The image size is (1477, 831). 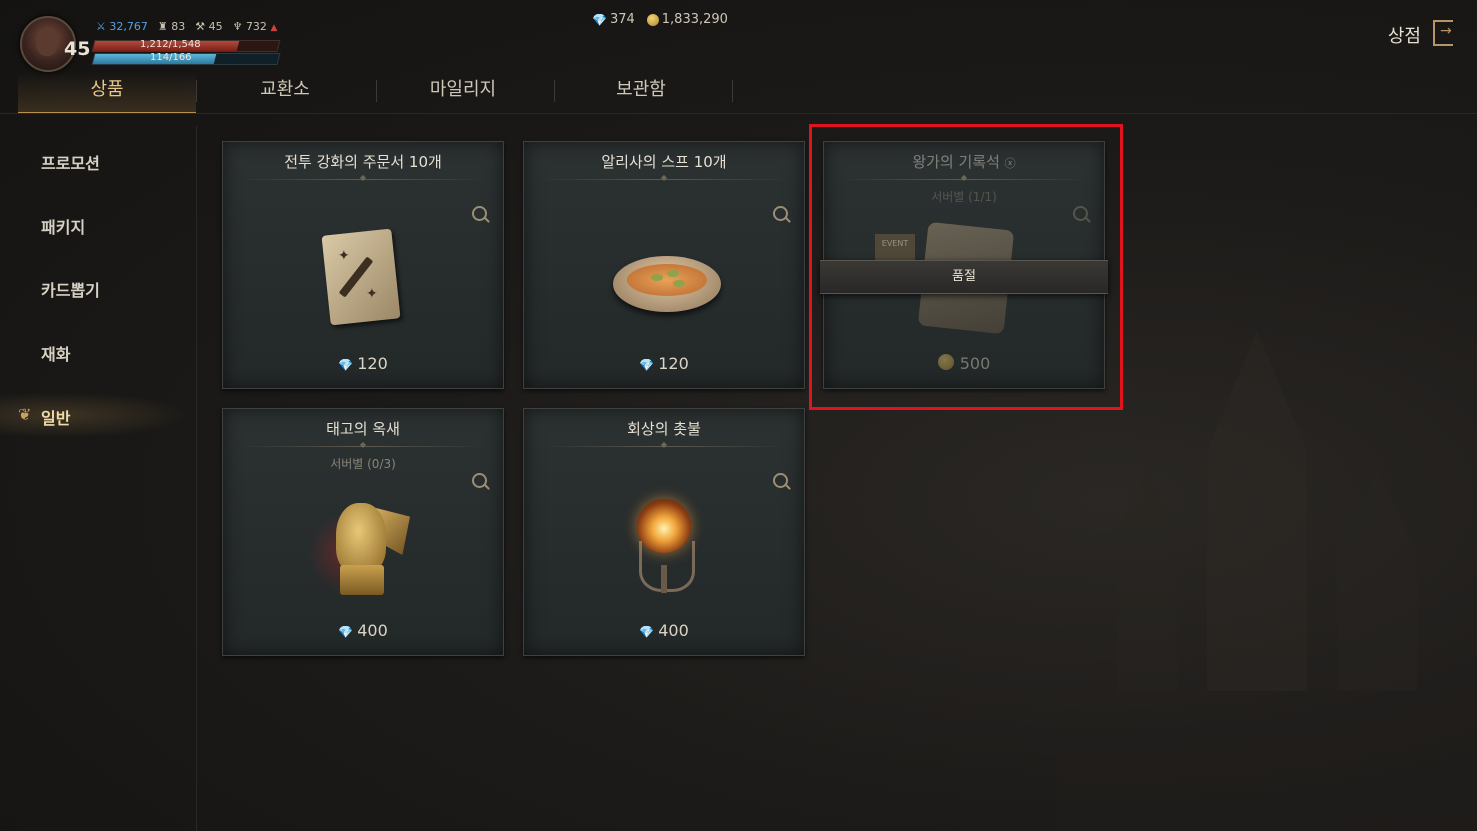 What do you see at coordinates (664, 548) in the screenshot?
I see `candle-orb-item-image` at bounding box center [664, 548].